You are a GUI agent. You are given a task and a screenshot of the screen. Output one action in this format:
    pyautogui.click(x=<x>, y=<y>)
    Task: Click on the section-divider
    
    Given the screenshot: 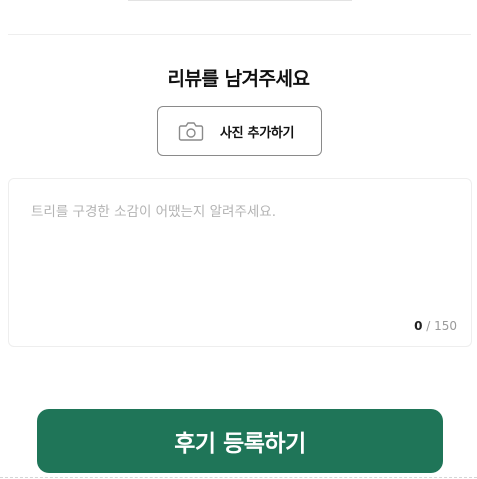 What is the action you would take?
    pyautogui.click(x=239, y=34)
    